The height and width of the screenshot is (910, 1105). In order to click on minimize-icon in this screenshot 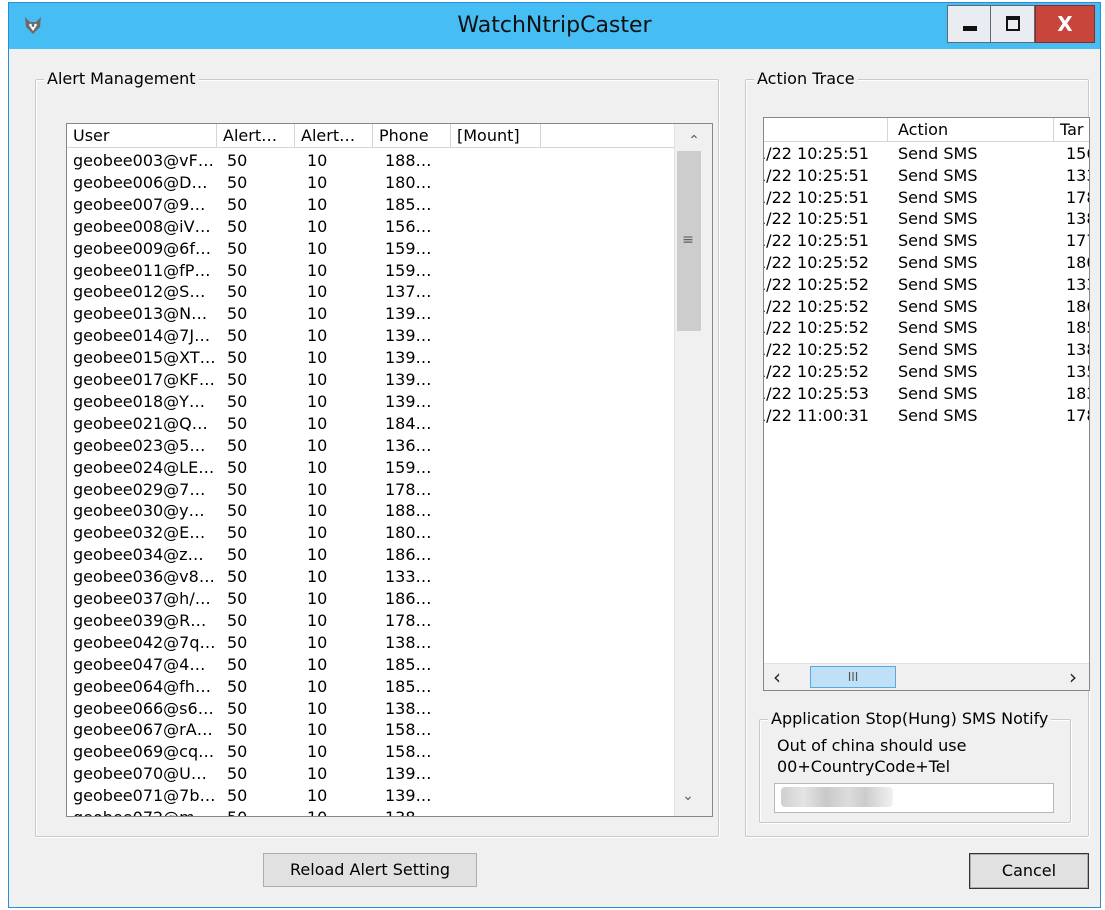, I will do `click(970, 28)`.